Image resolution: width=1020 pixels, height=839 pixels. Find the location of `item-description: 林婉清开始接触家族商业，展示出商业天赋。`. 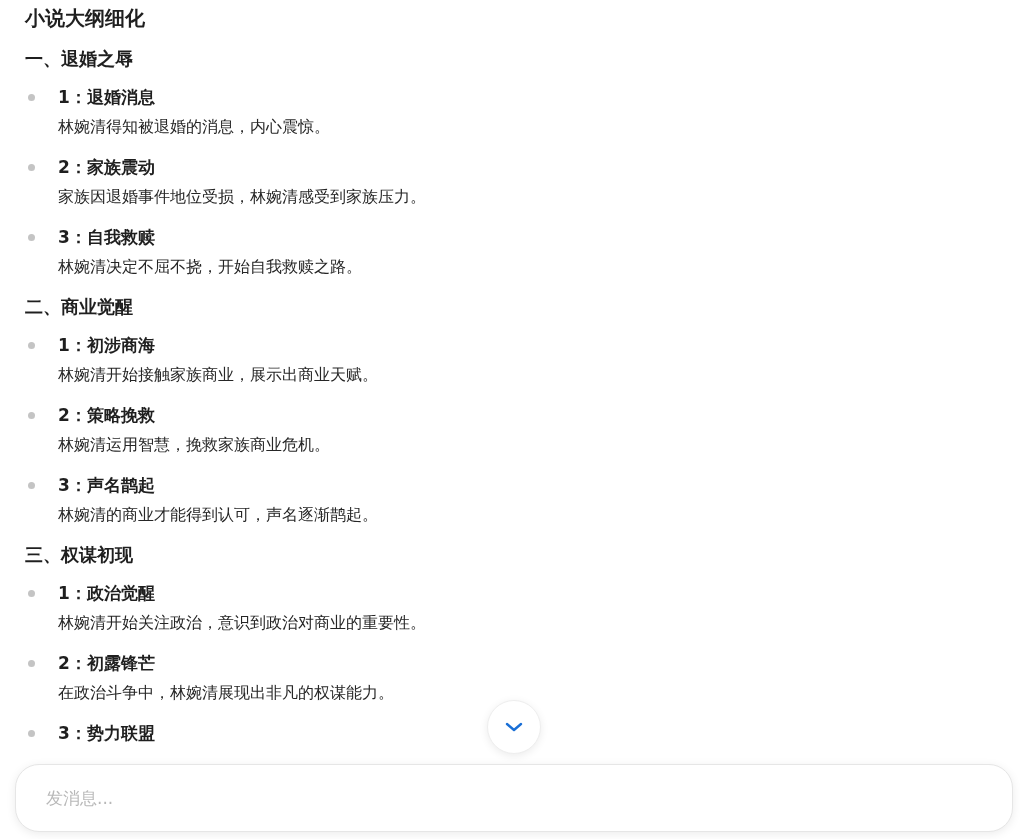

item-description: 林婉清开始接触家族商业，展示出商业天赋。 is located at coordinates (218, 375).